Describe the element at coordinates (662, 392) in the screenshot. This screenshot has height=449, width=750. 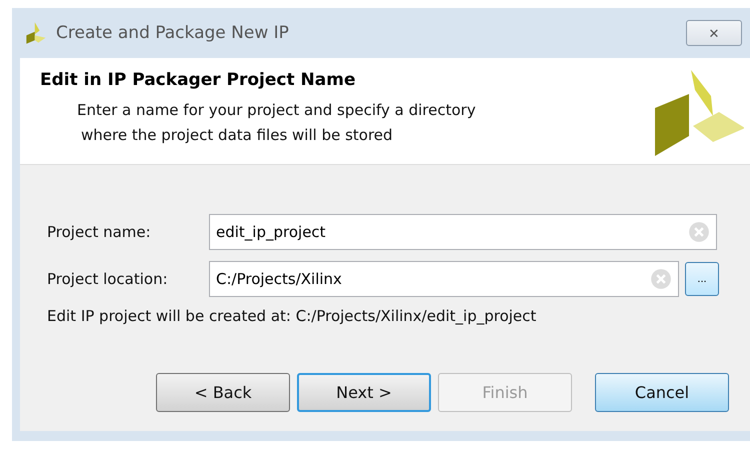
I see `wizard-button: Cancel` at that location.